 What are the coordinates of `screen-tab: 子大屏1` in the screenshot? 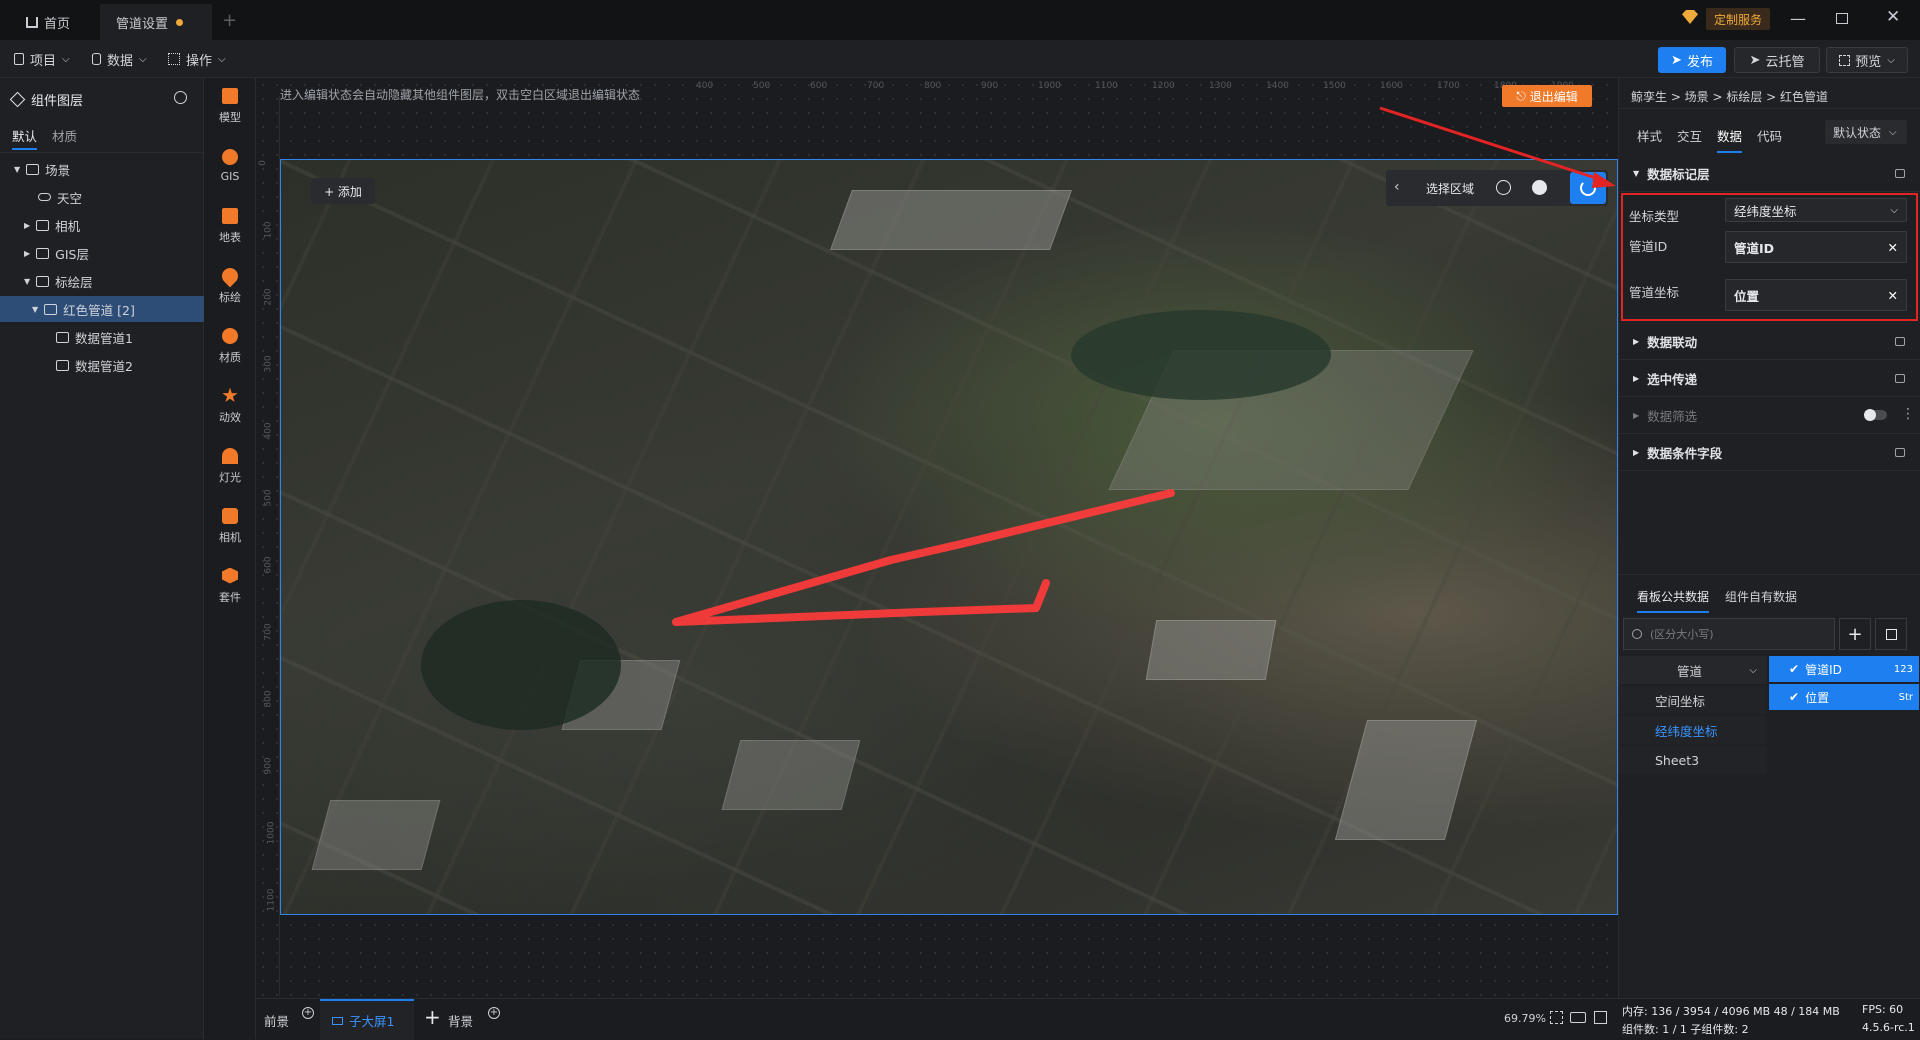 It's located at (367, 1019).